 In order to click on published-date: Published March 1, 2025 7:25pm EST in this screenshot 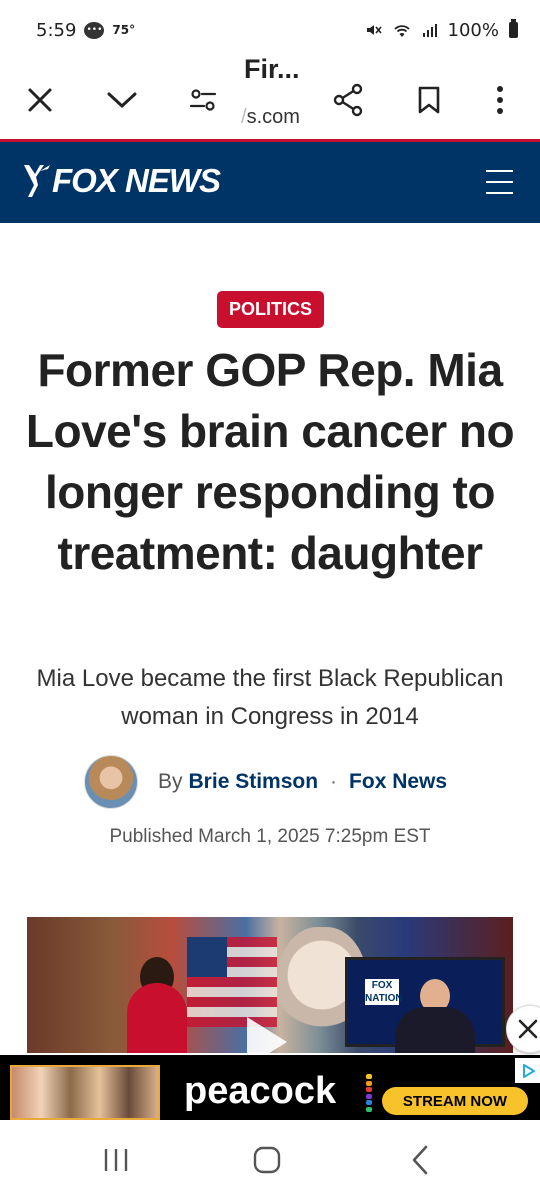, I will do `click(270, 836)`.